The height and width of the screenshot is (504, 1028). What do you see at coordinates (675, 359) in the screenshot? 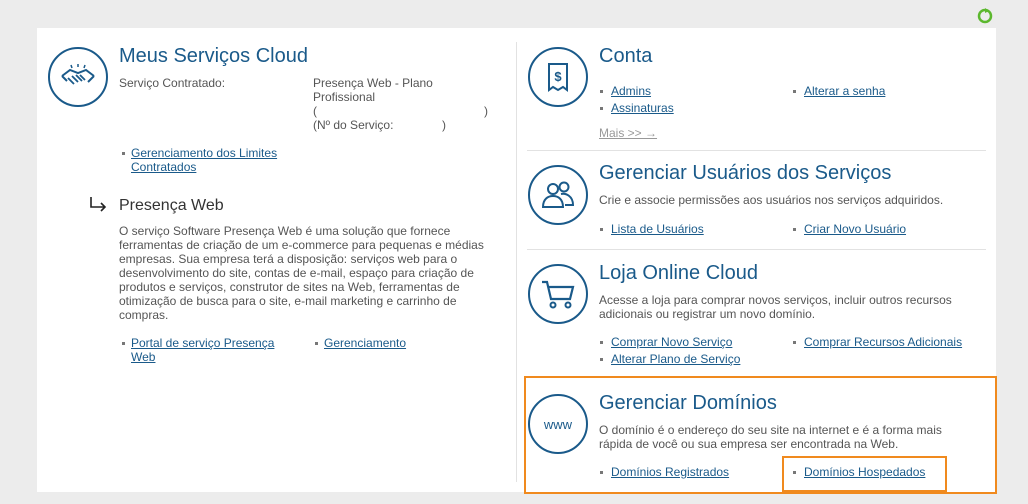
I see `change-plan-link: Alterar Plano de Serviço` at bounding box center [675, 359].